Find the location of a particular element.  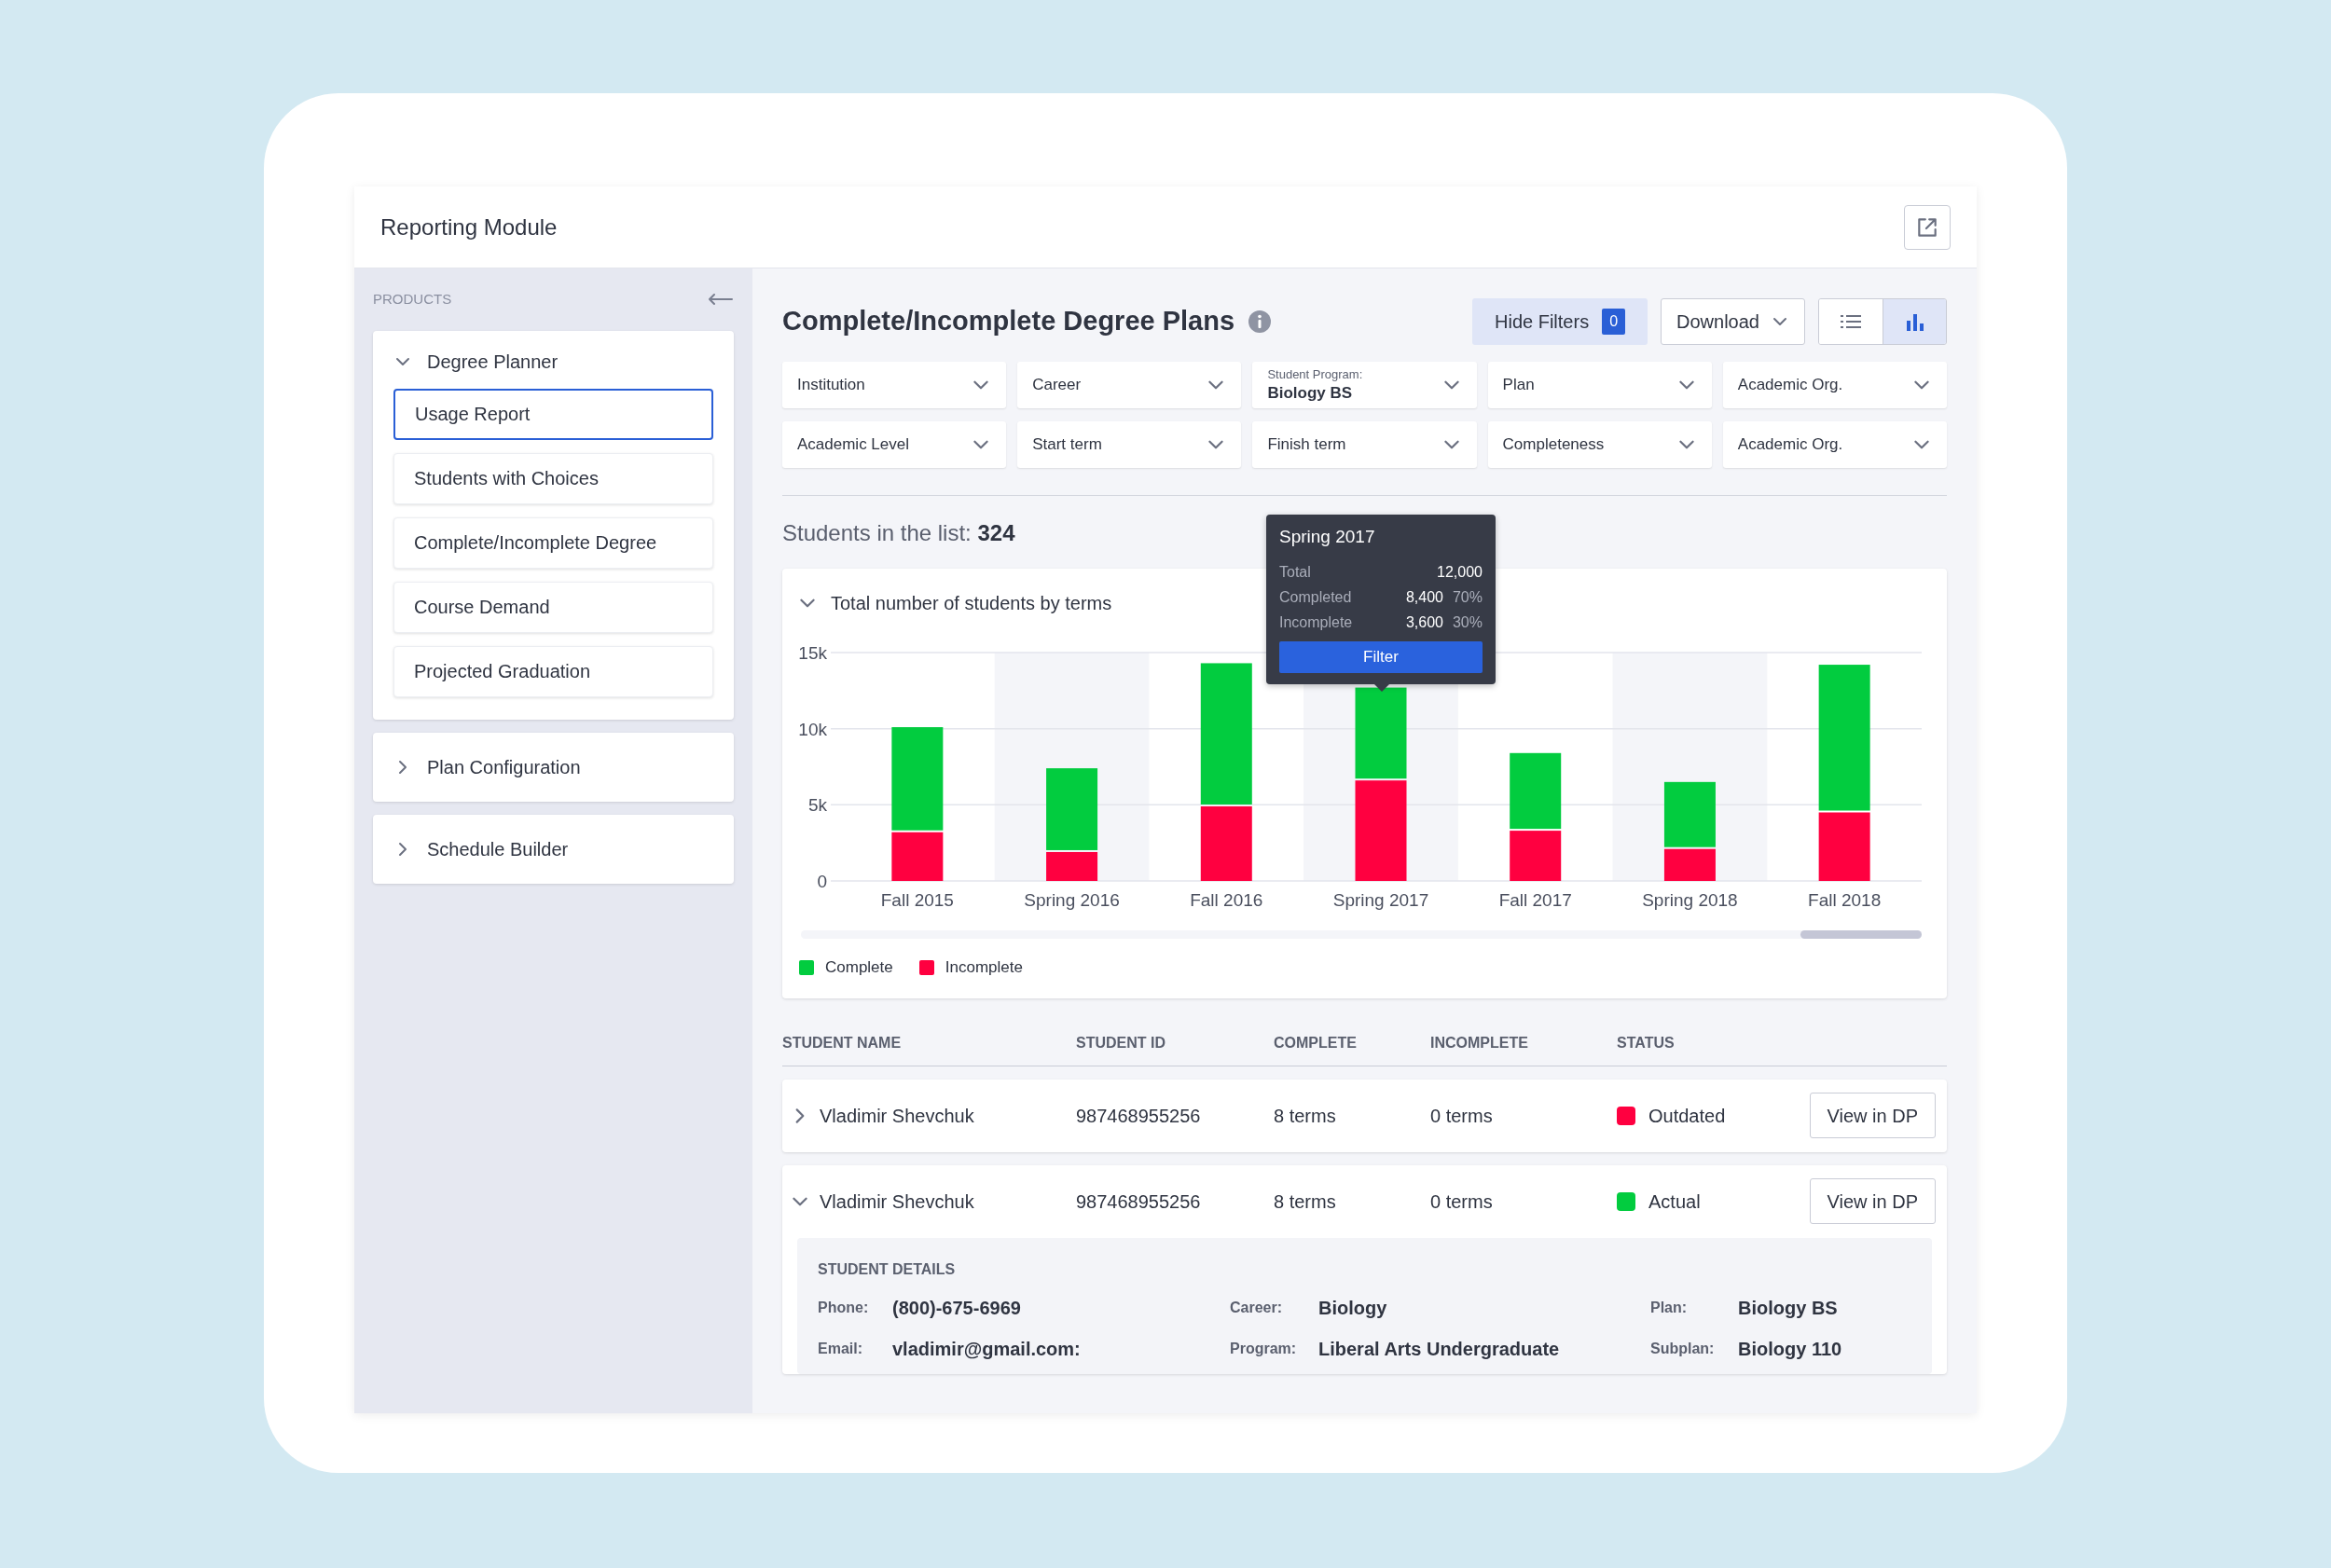

list-icon is located at coordinates (1851, 321).